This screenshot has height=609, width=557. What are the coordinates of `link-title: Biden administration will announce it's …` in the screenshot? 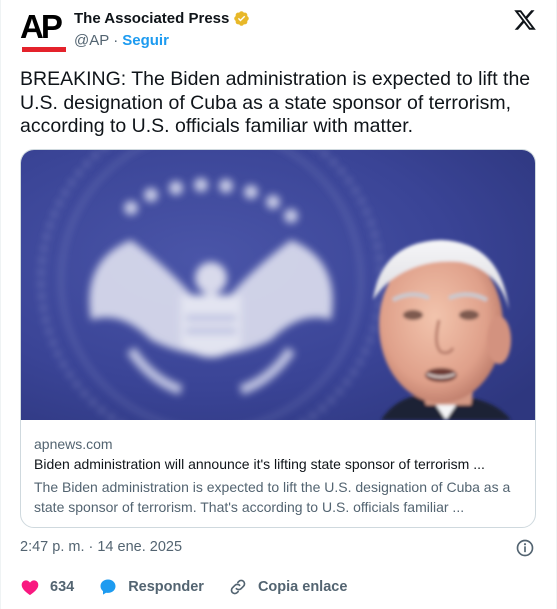 It's located at (279, 464).